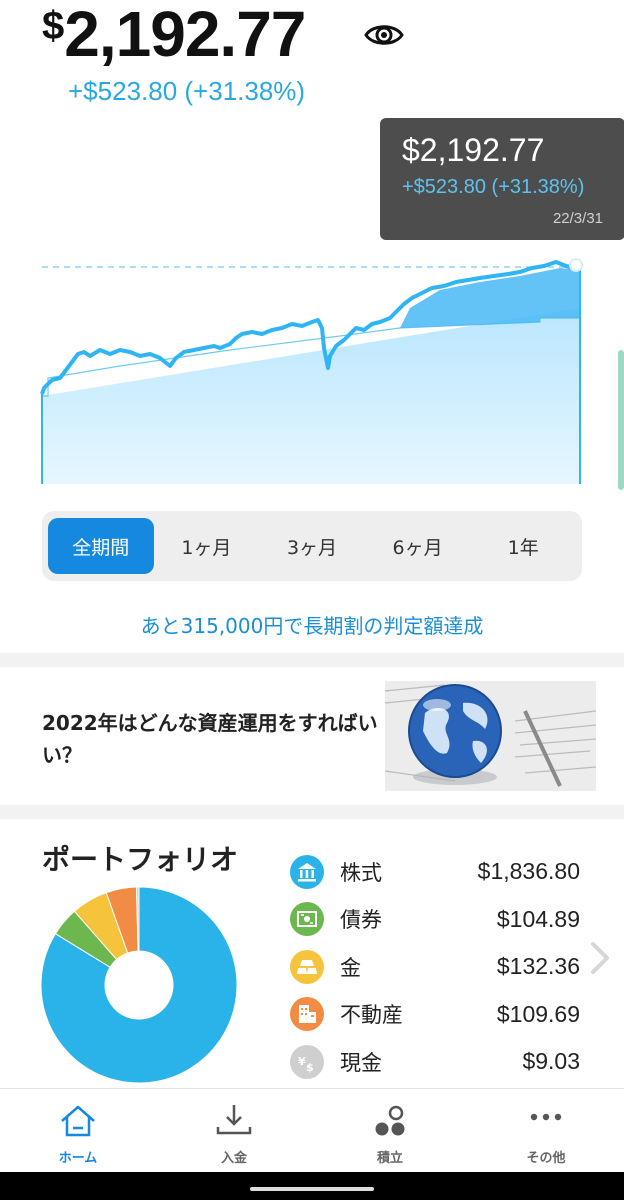 This screenshot has width=624, height=1200. Describe the element at coordinates (311, 396) in the screenshot. I see `invested-area` at that location.